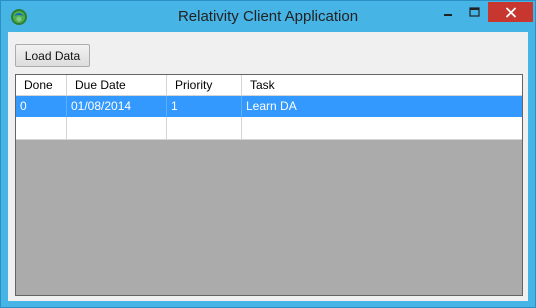 This screenshot has height=308, width=536. What do you see at coordinates (41, 128) in the screenshot?
I see `cell-done` at bounding box center [41, 128].